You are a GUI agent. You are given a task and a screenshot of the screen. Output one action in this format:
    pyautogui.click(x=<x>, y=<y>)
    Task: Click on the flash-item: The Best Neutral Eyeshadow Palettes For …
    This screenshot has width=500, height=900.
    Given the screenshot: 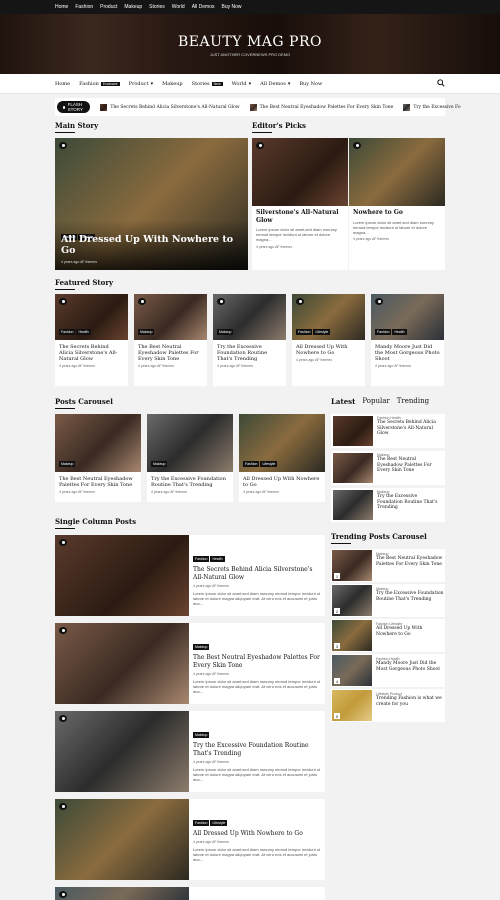 What is the action you would take?
    pyautogui.click(x=321, y=107)
    